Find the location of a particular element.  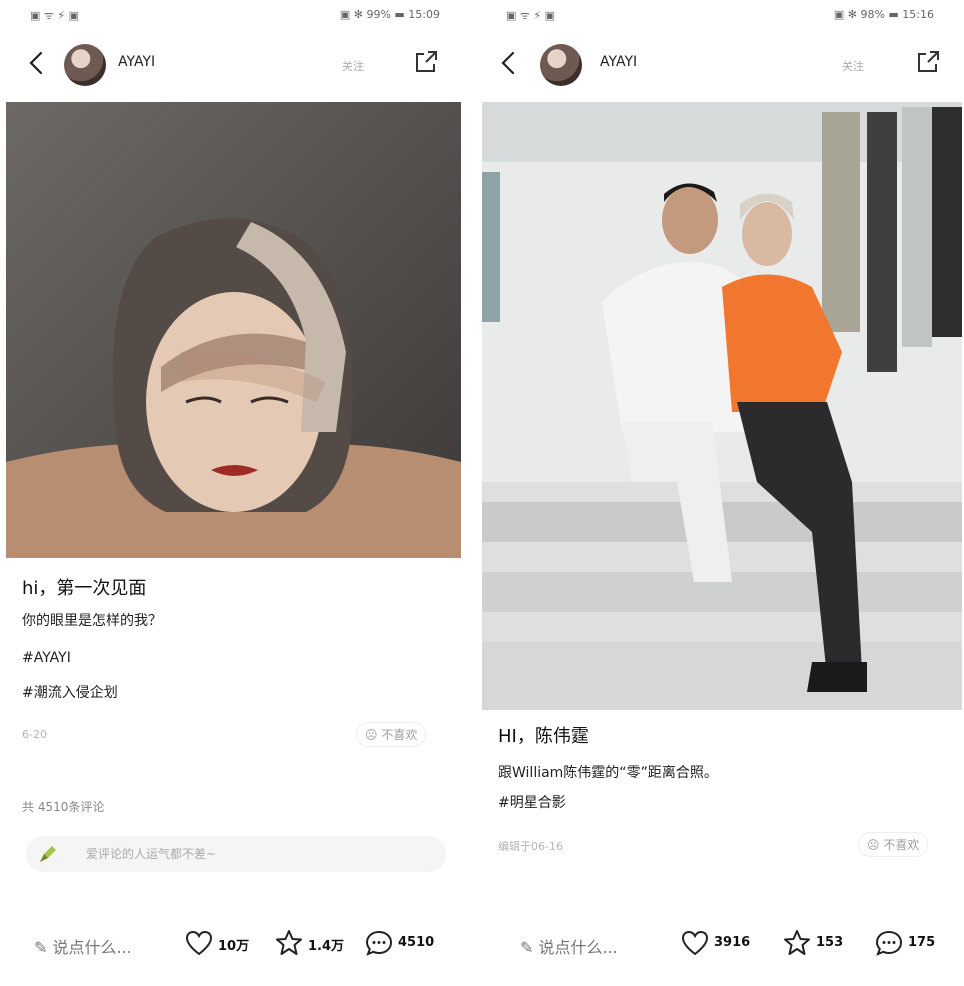

comments-count: 共 4510条评论 is located at coordinates (63, 807).